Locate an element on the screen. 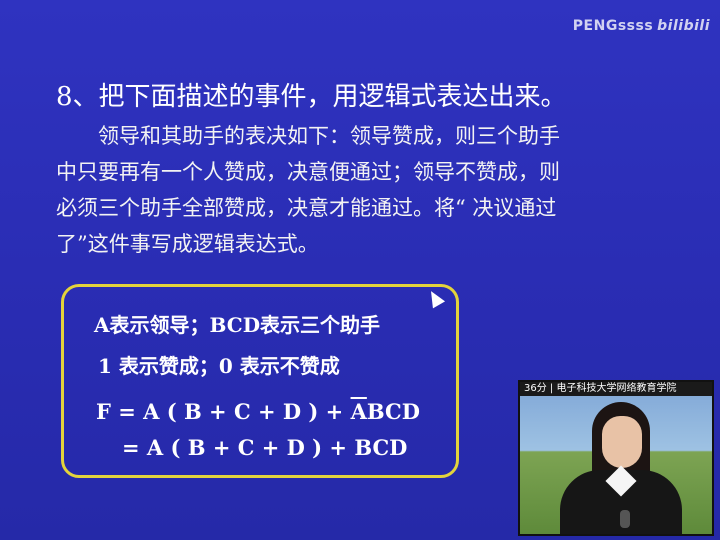  value-definition: 1 表示赞成；0 表示不赞成 is located at coordinates (219, 366).